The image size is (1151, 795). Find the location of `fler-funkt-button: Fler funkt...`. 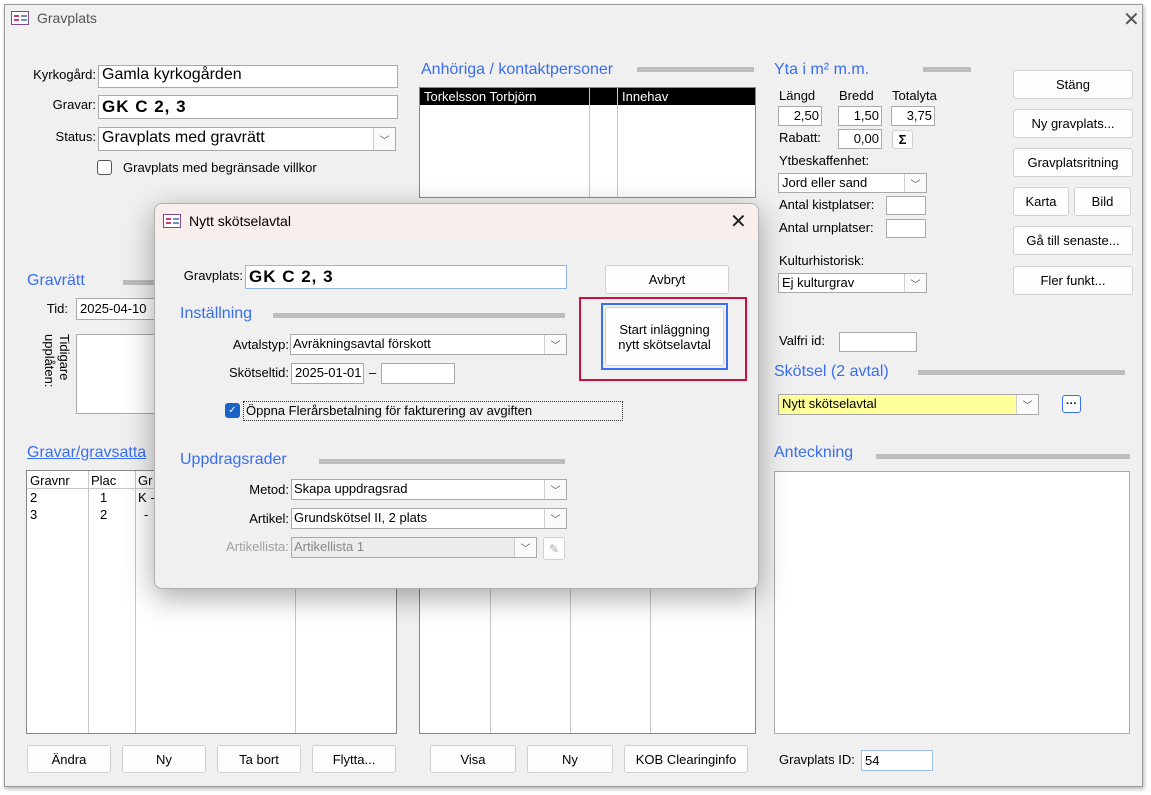

fler-funkt-button: Fler funkt... is located at coordinates (1073, 280).